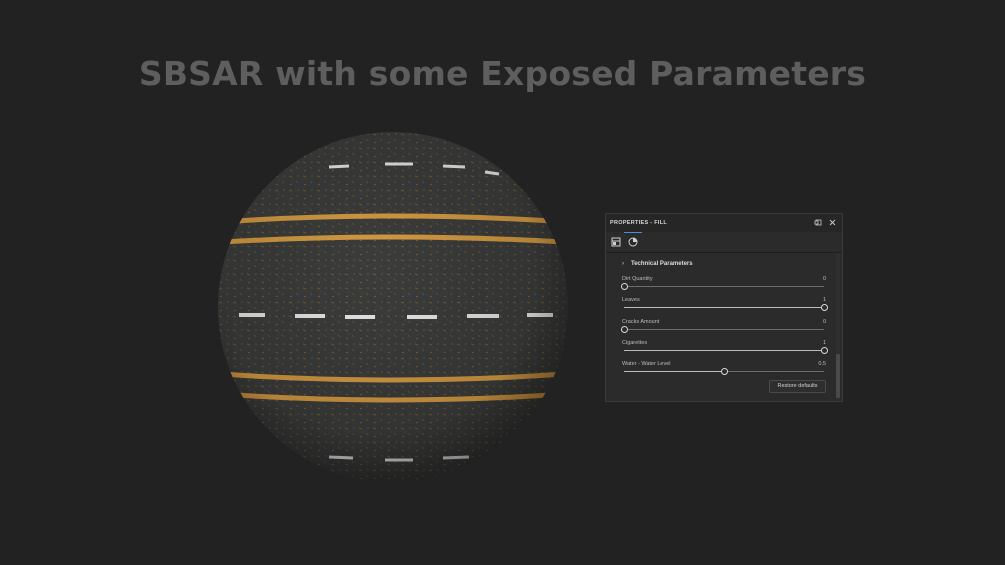 The image size is (1005, 565). What do you see at coordinates (633, 232) in the screenshot?
I see `active-tab-indicator` at bounding box center [633, 232].